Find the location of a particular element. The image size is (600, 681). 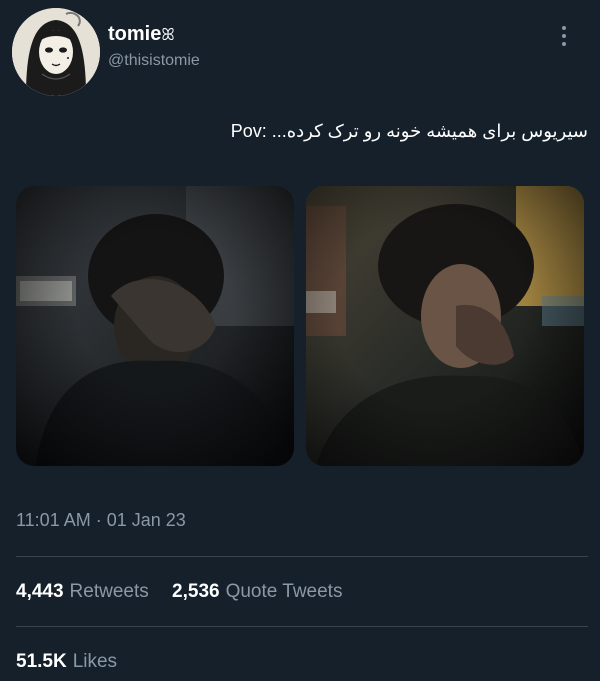

retweets-stat: 4,443 Retweets is located at coordinates (82, 592).